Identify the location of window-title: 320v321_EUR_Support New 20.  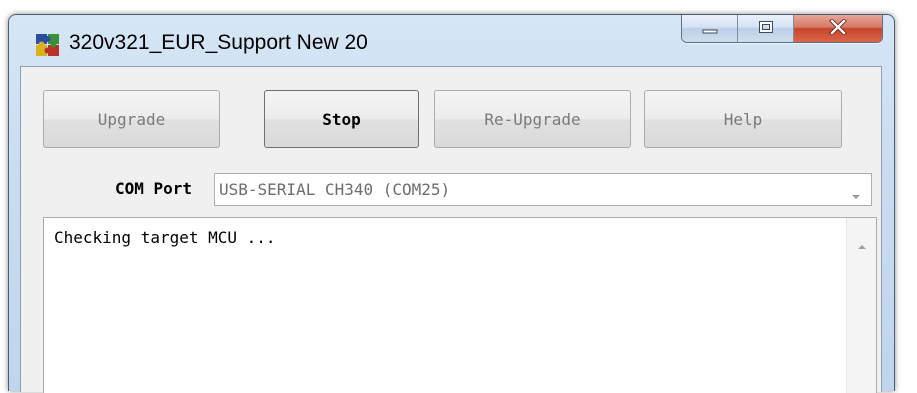
(218, 42).